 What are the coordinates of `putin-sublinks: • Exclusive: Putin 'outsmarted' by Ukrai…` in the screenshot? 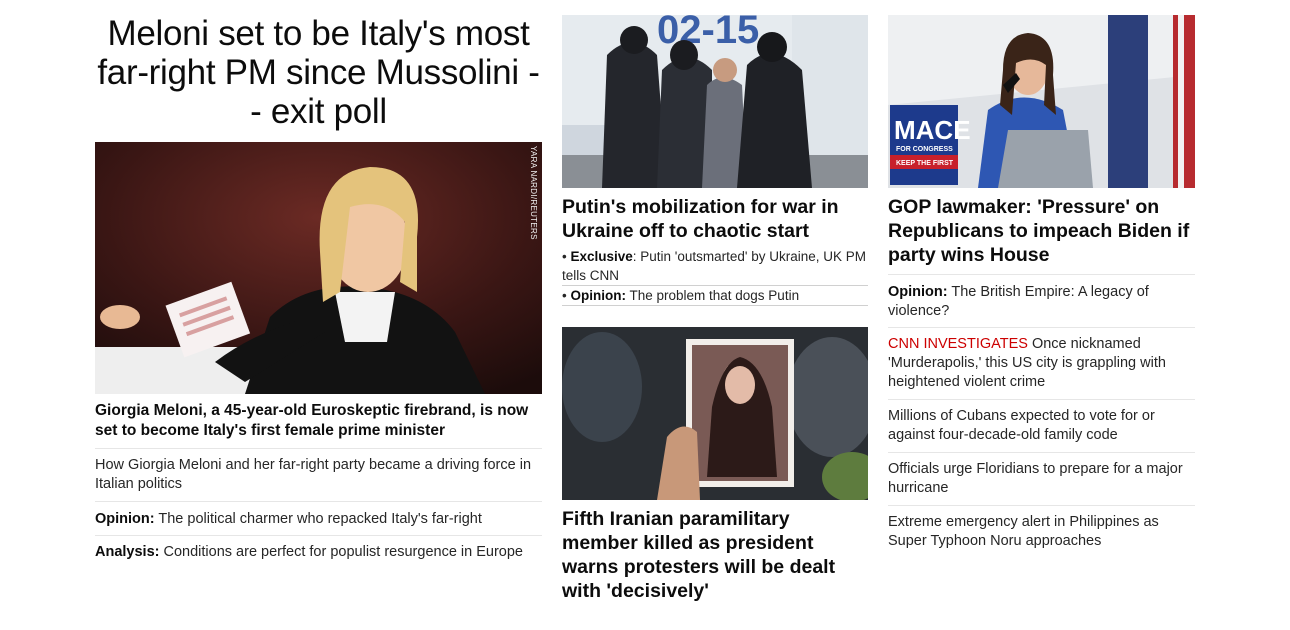 It's located at (715, 276).